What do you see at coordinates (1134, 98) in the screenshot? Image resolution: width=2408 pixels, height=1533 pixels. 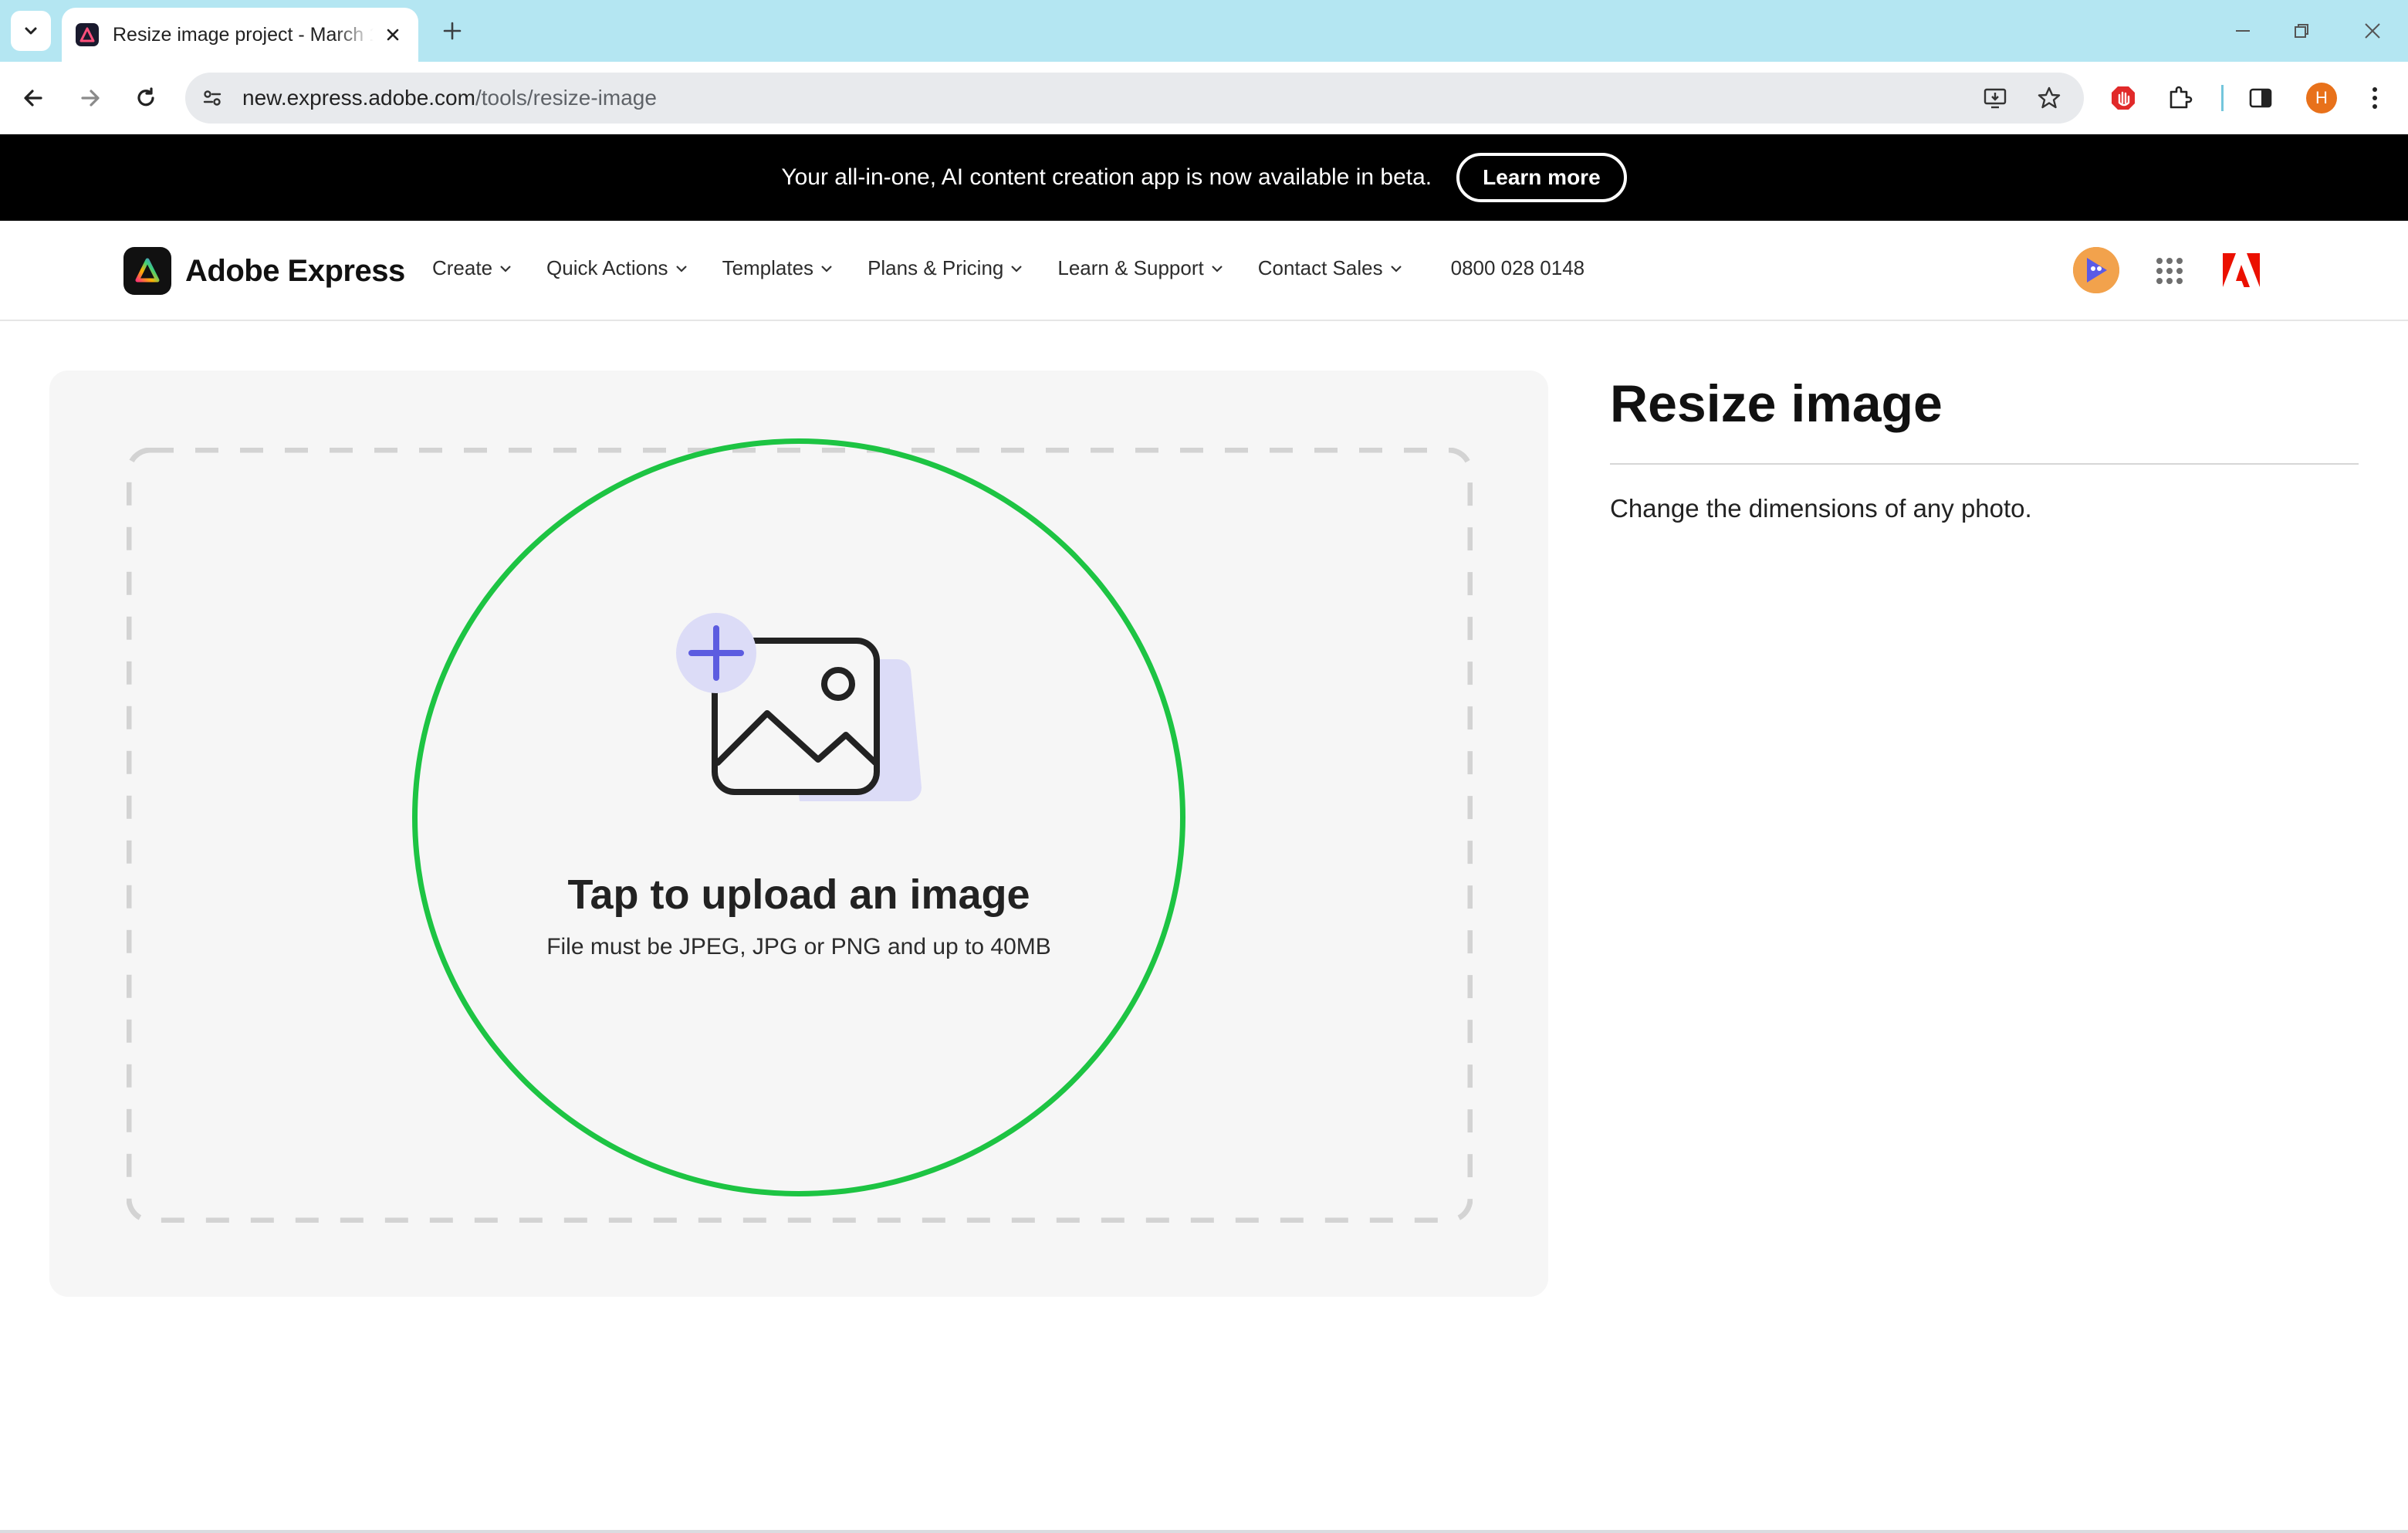 I see `address-bar: new.express.adobe.com/tools/resize-image` at bounding box center [1134, 98].